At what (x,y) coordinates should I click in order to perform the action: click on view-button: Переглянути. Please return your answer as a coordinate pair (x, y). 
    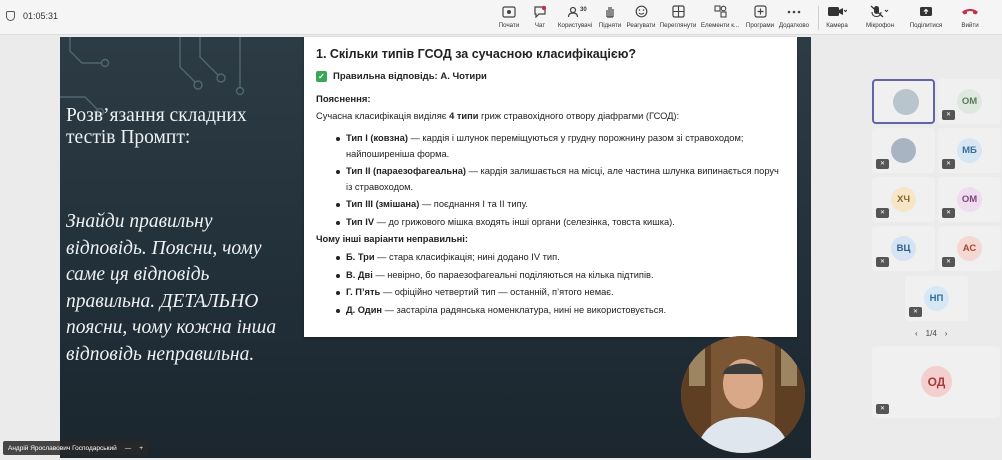
    Looking at the image, I should click on (678, 18).